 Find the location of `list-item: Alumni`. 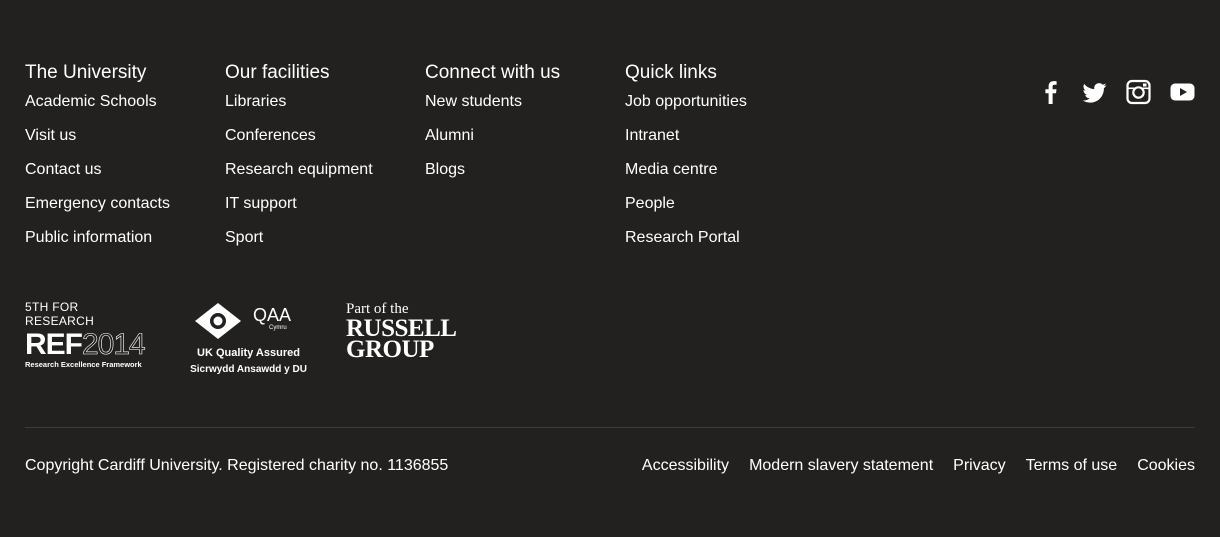

list-item: Alumni is located at coordinates (525, 143).